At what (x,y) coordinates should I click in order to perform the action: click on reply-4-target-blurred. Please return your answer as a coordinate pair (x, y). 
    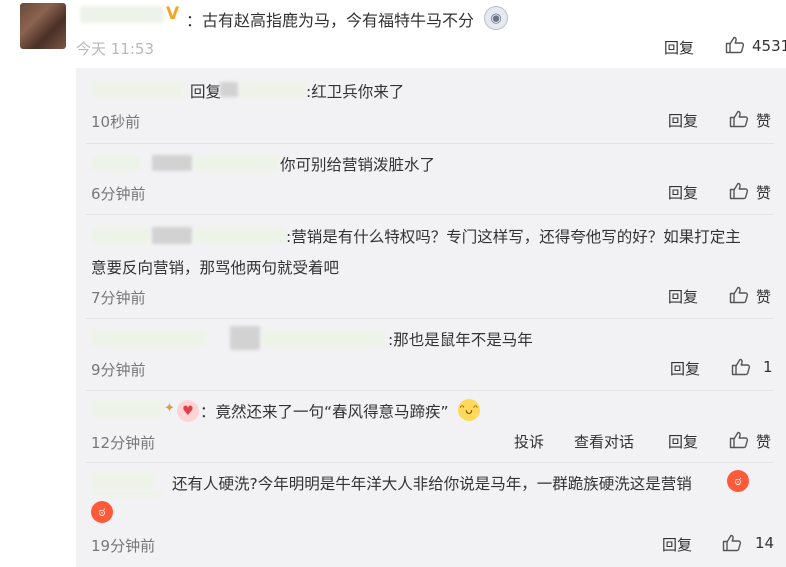
    Looking at the image, I should click on (324, 338).